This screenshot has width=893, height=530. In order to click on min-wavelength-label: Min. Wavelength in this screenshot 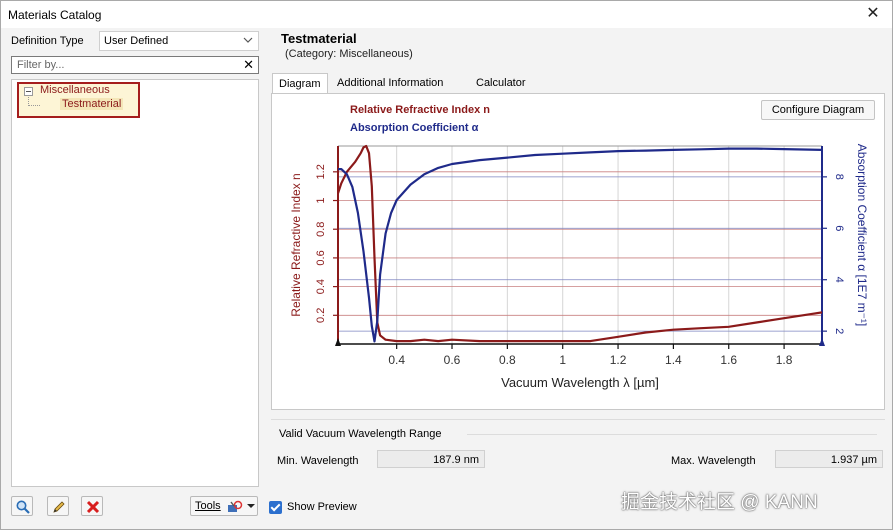, I will do `click(318, 461)`.